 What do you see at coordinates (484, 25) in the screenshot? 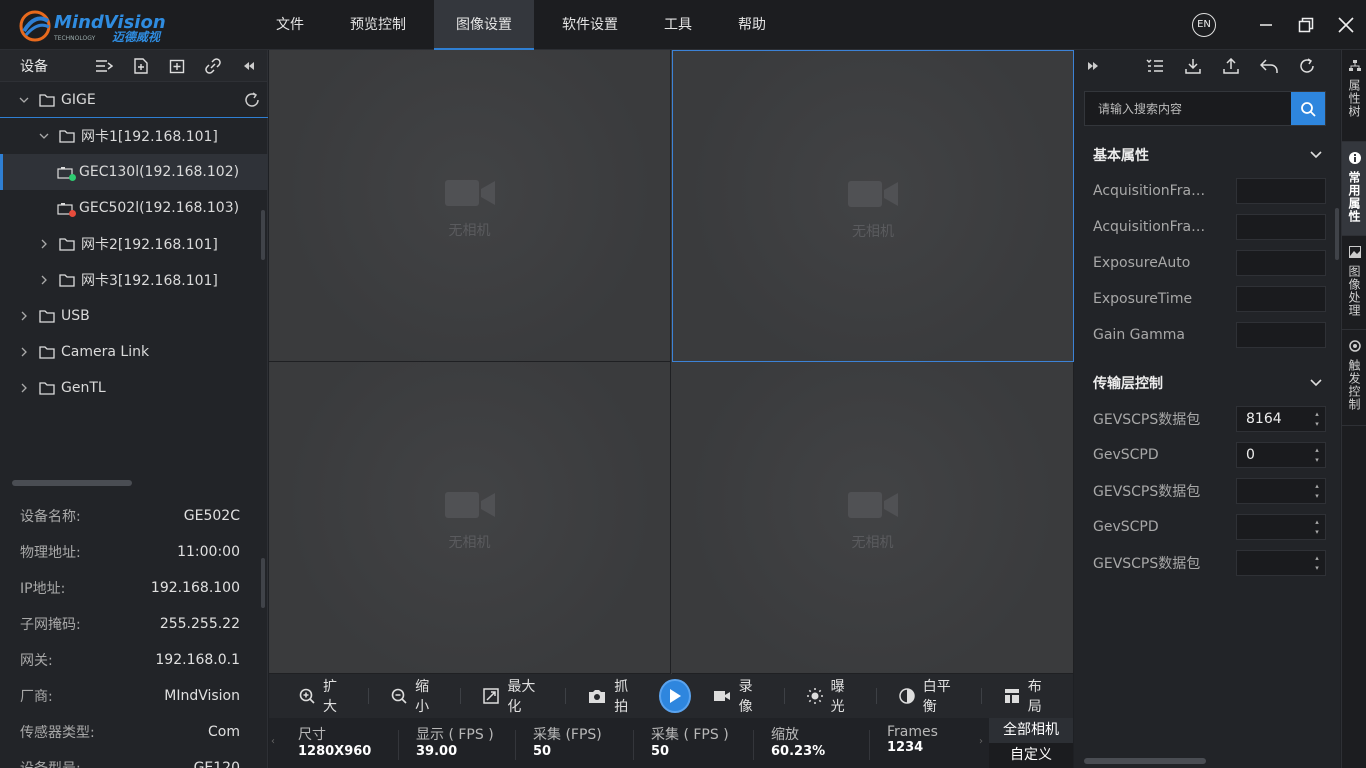
I see `menu-item-2: 图像设置` at bounding box center [484, 25].